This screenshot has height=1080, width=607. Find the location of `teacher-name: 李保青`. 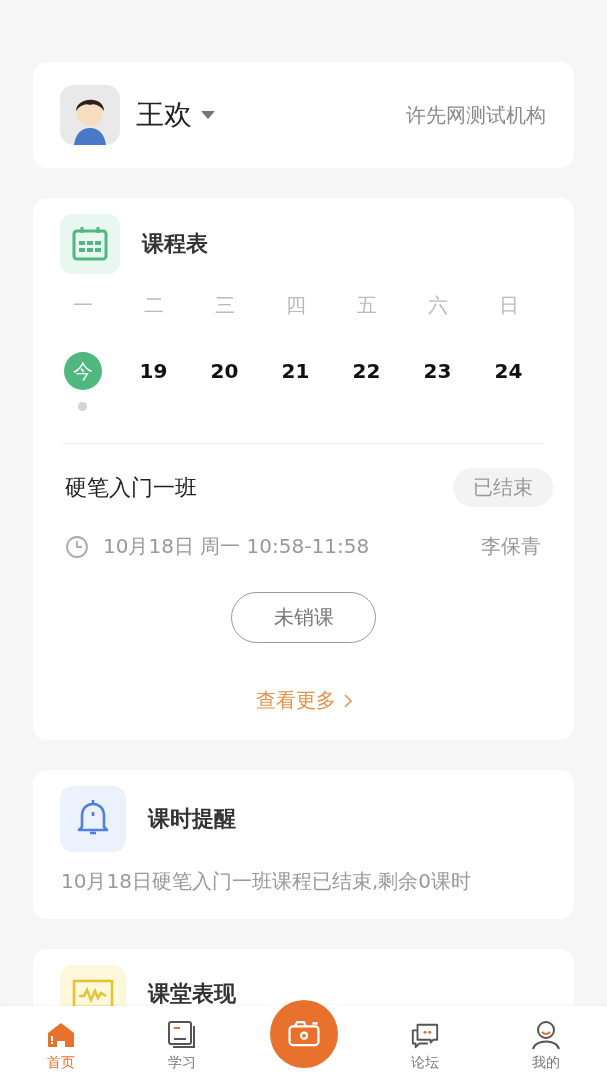

teacher-name: 李保青 is located at coordinates (511, 546).